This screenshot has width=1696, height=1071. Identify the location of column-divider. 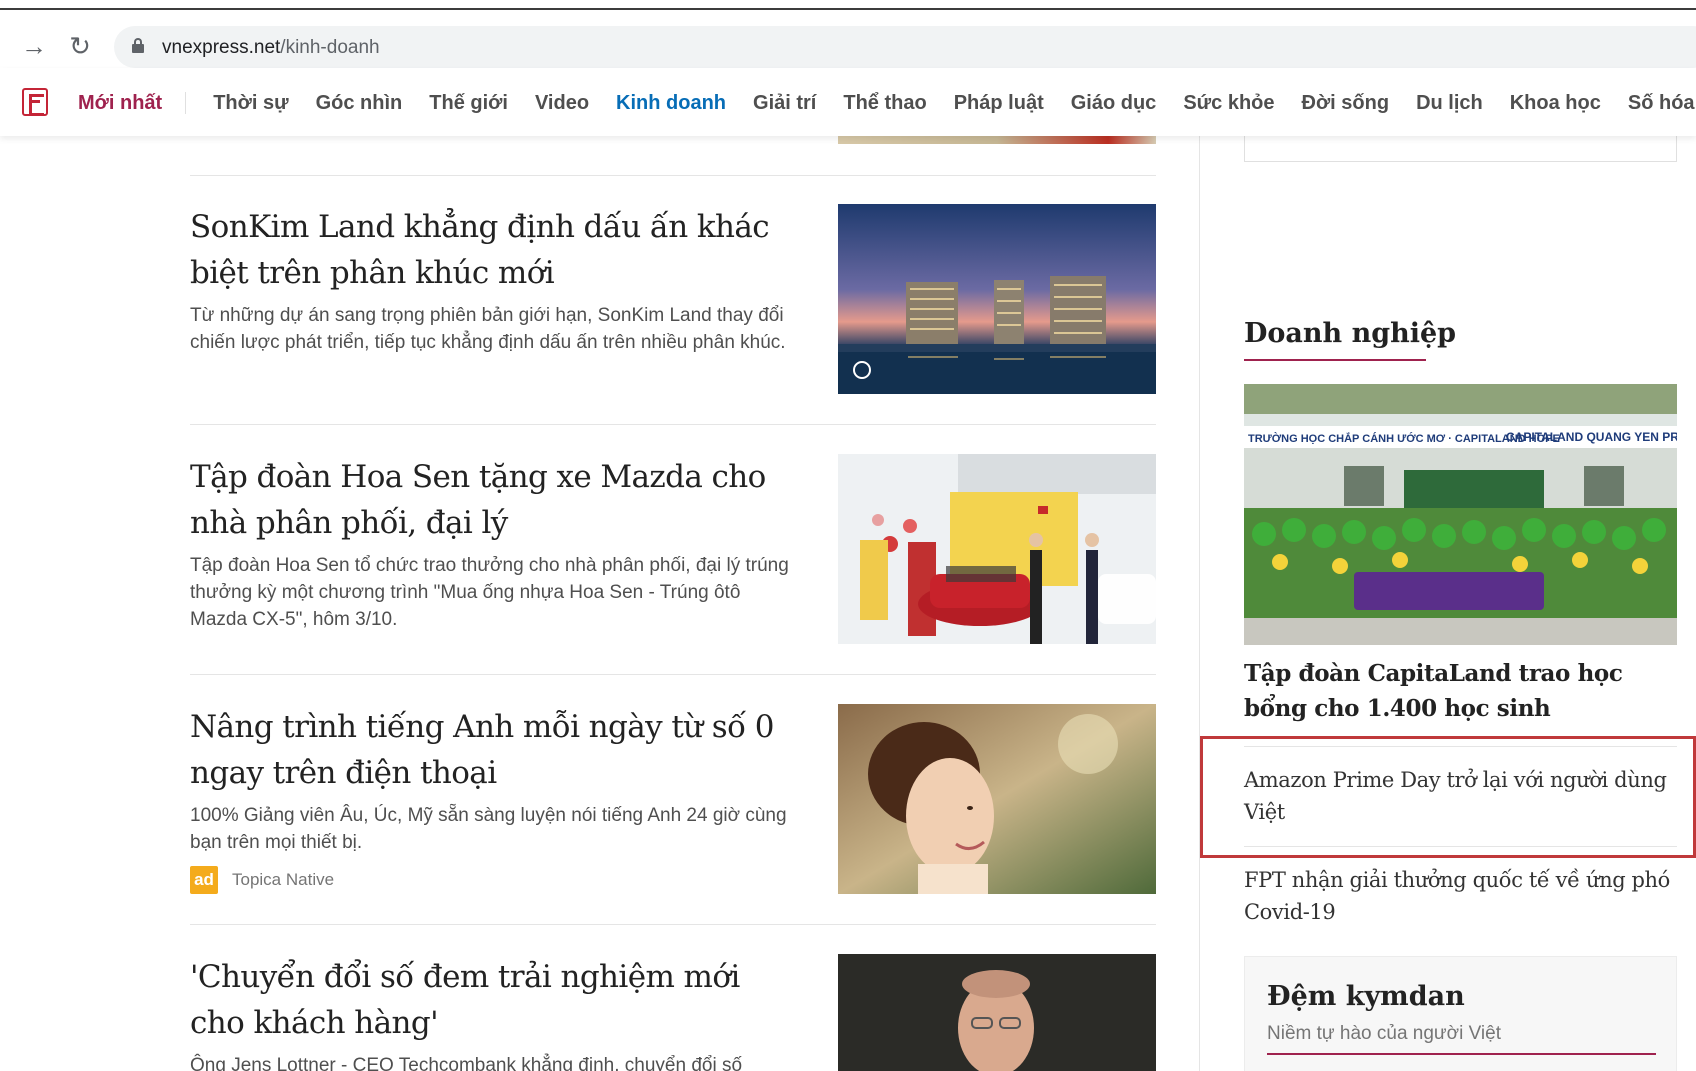
(1199, 603).